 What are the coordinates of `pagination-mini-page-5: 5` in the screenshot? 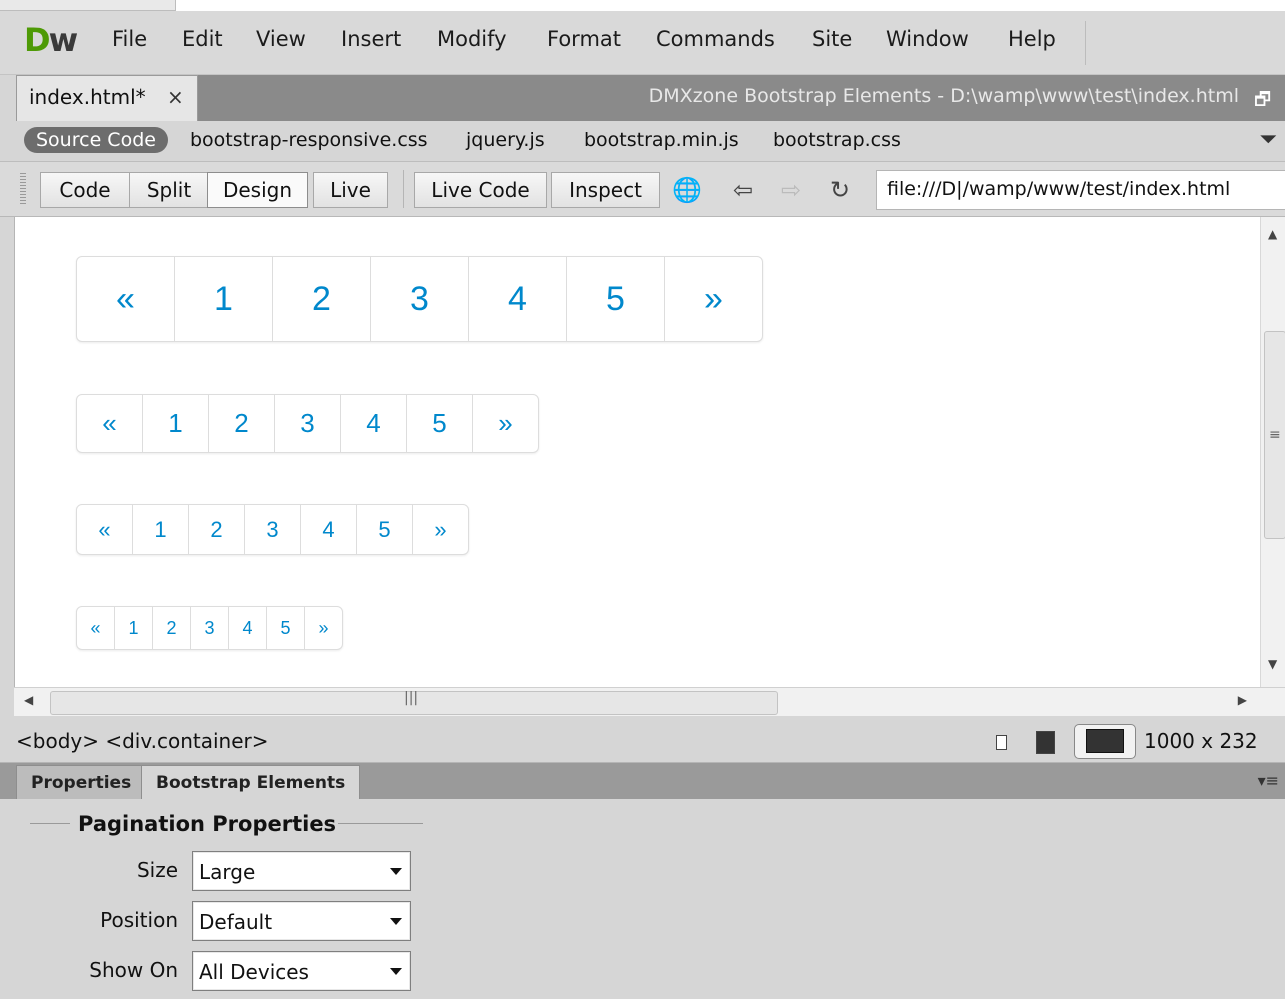 It's located at (286, 628).